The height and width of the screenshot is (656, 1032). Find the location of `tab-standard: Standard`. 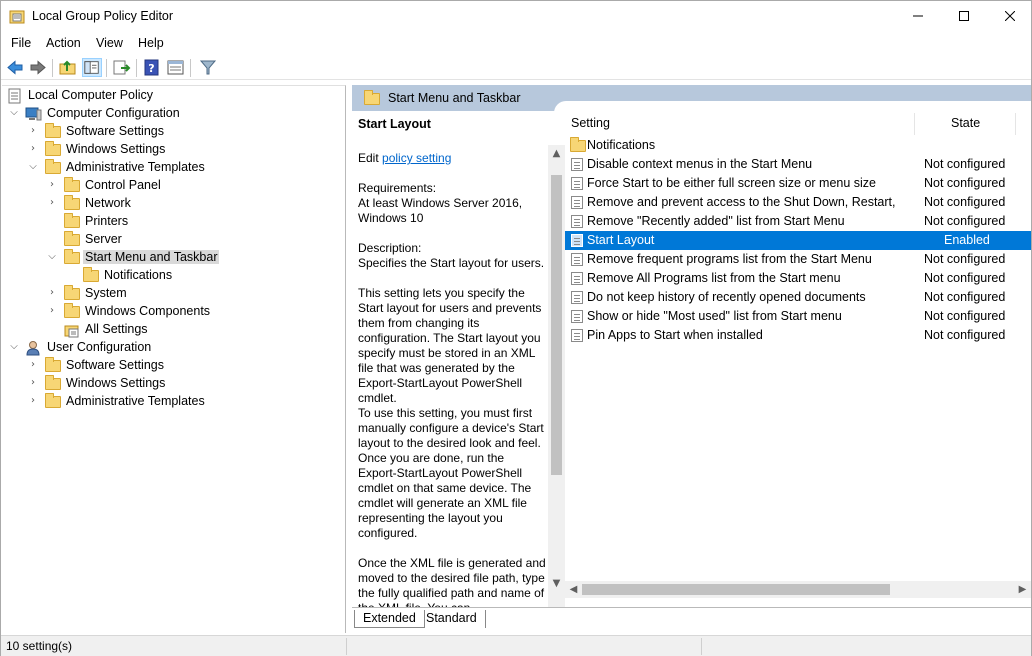

tab-standard: Standard is located at coordinates (452, 619).